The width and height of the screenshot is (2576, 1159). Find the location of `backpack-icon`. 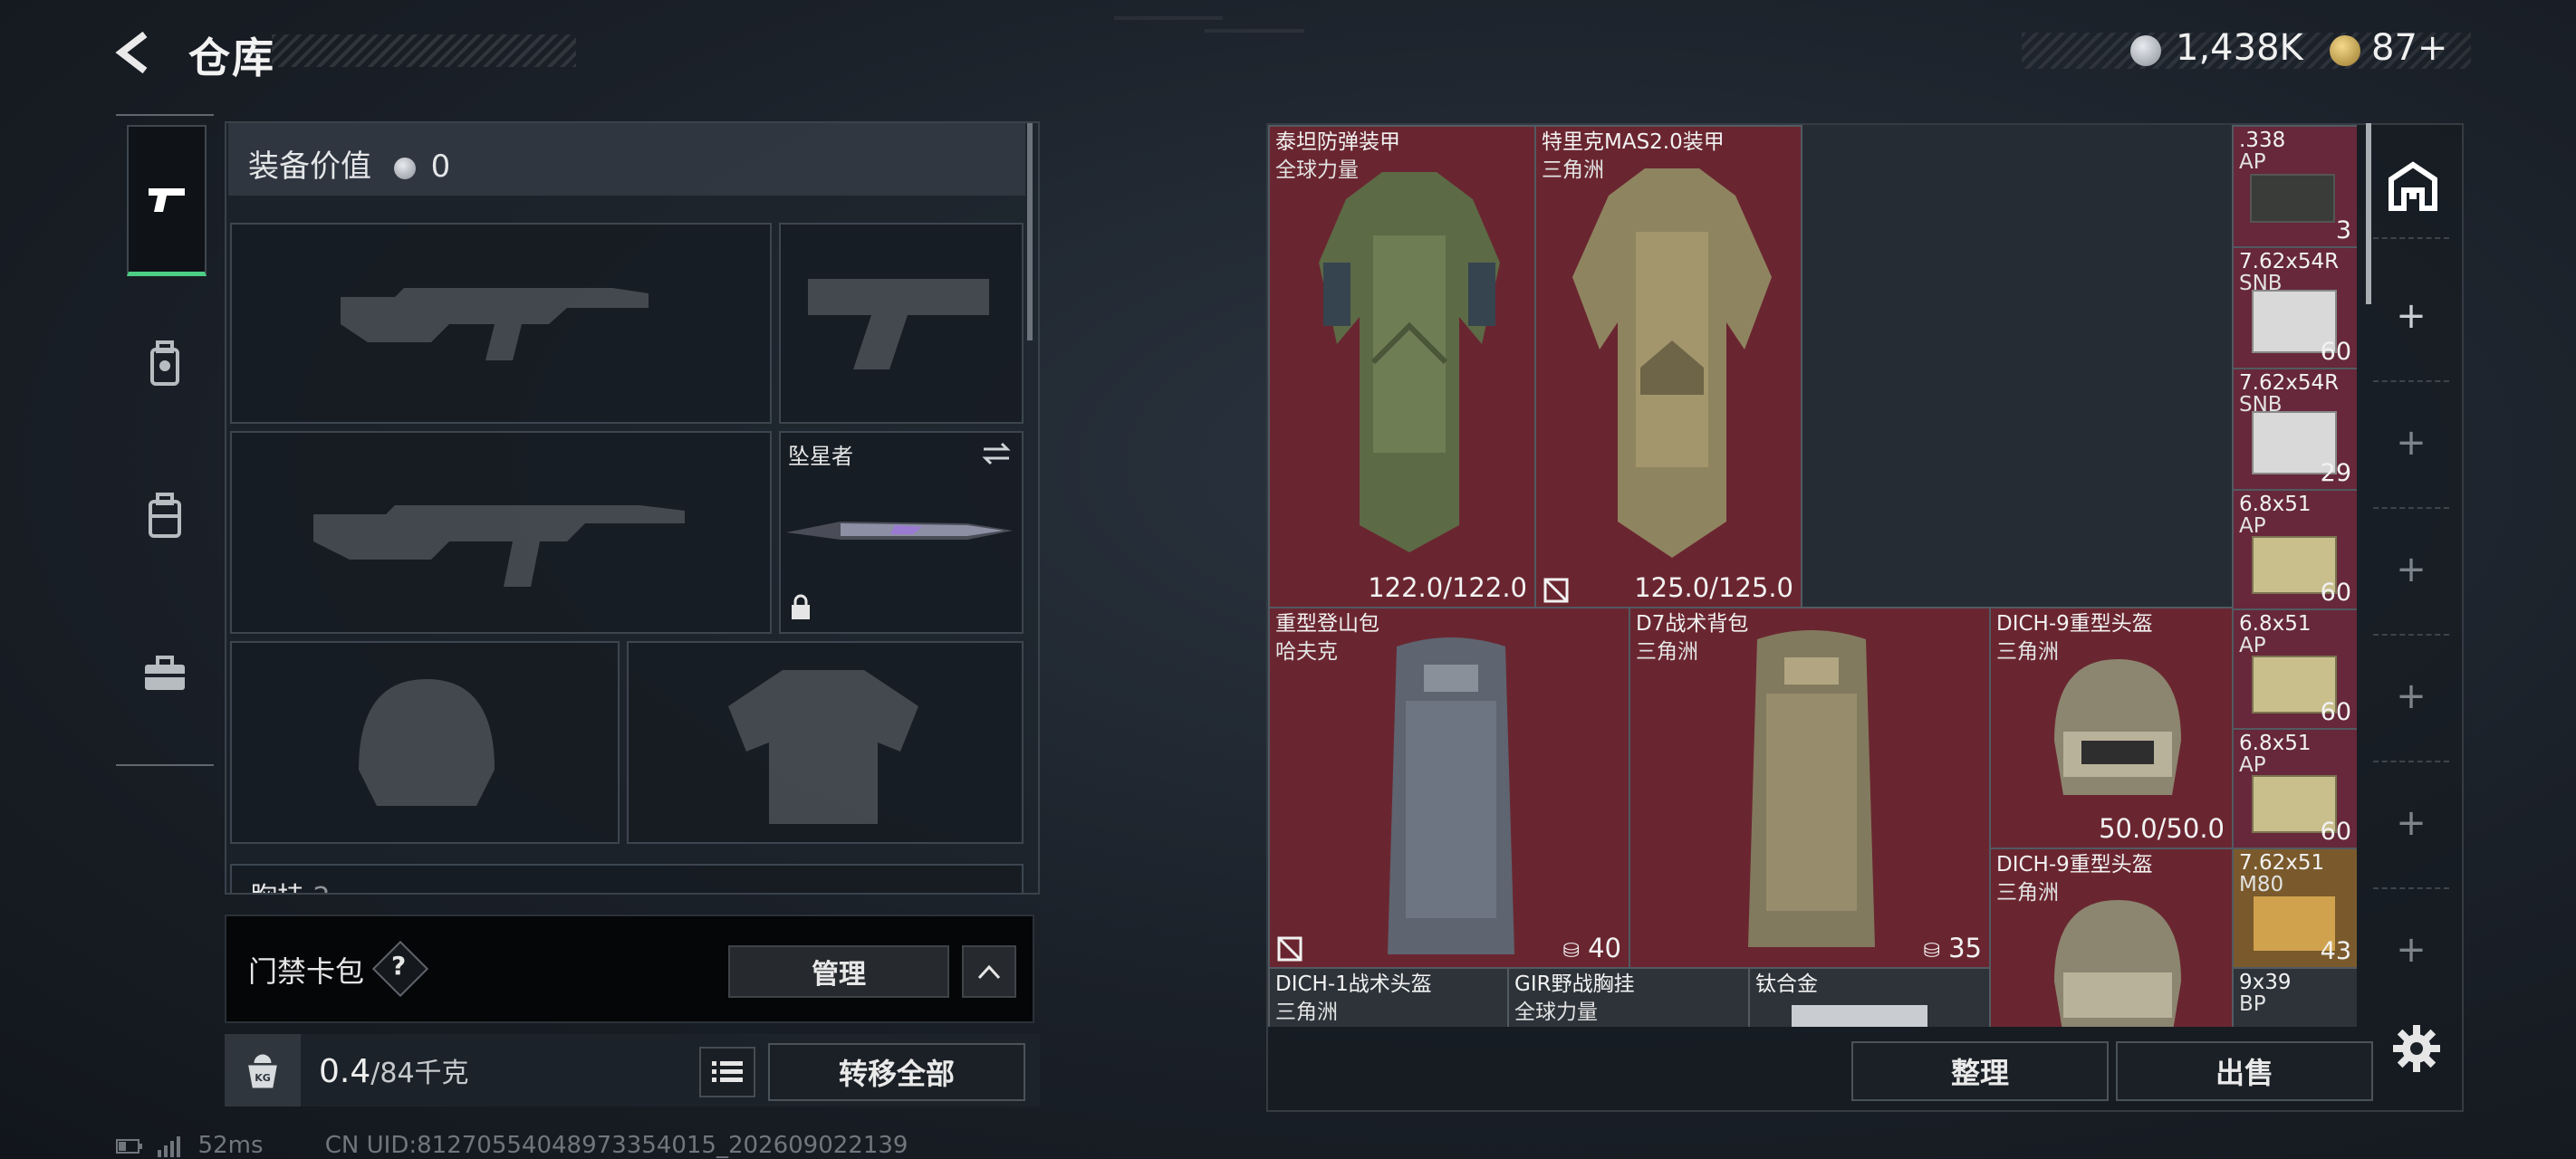

backpack-icon is located at coordinates (165, 516).